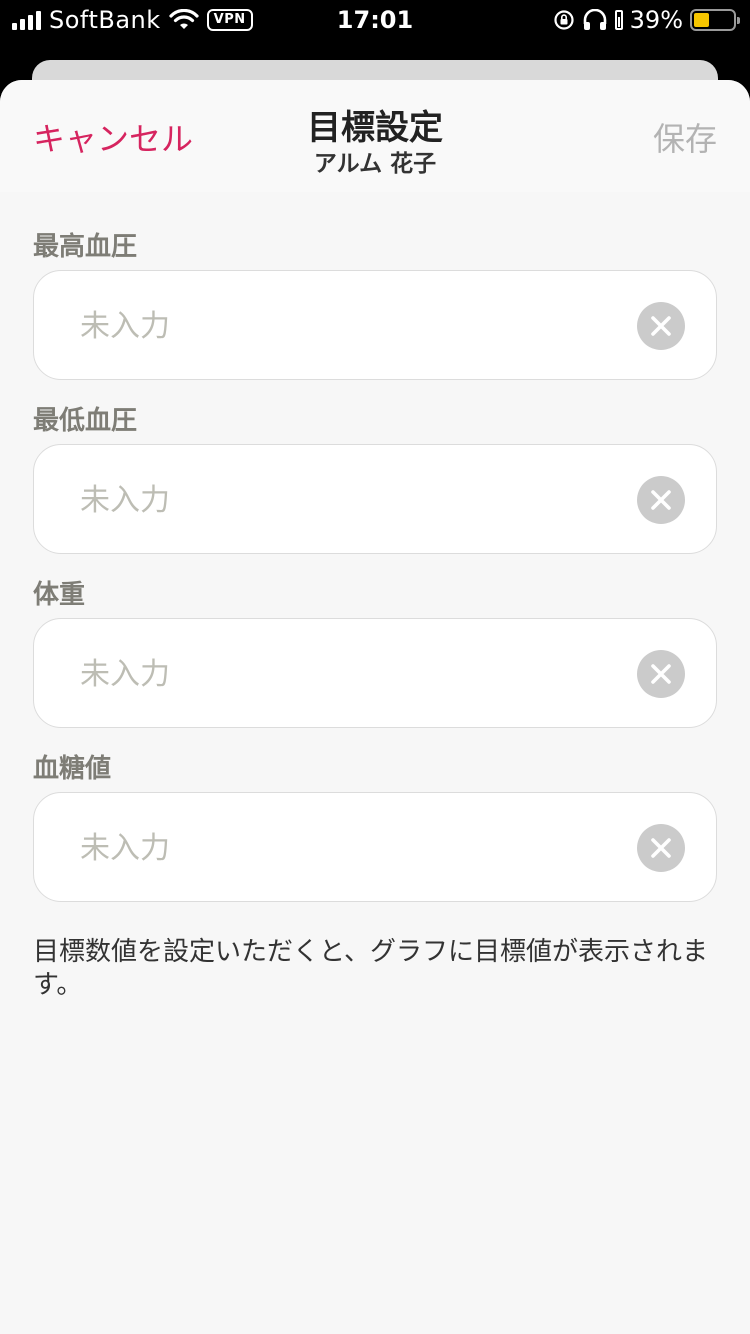 This screenshot has height=1334, width=750. Describe the element at coordinates (618, 20) in the screenshot. I see `accessory-battery-icon` at that location.